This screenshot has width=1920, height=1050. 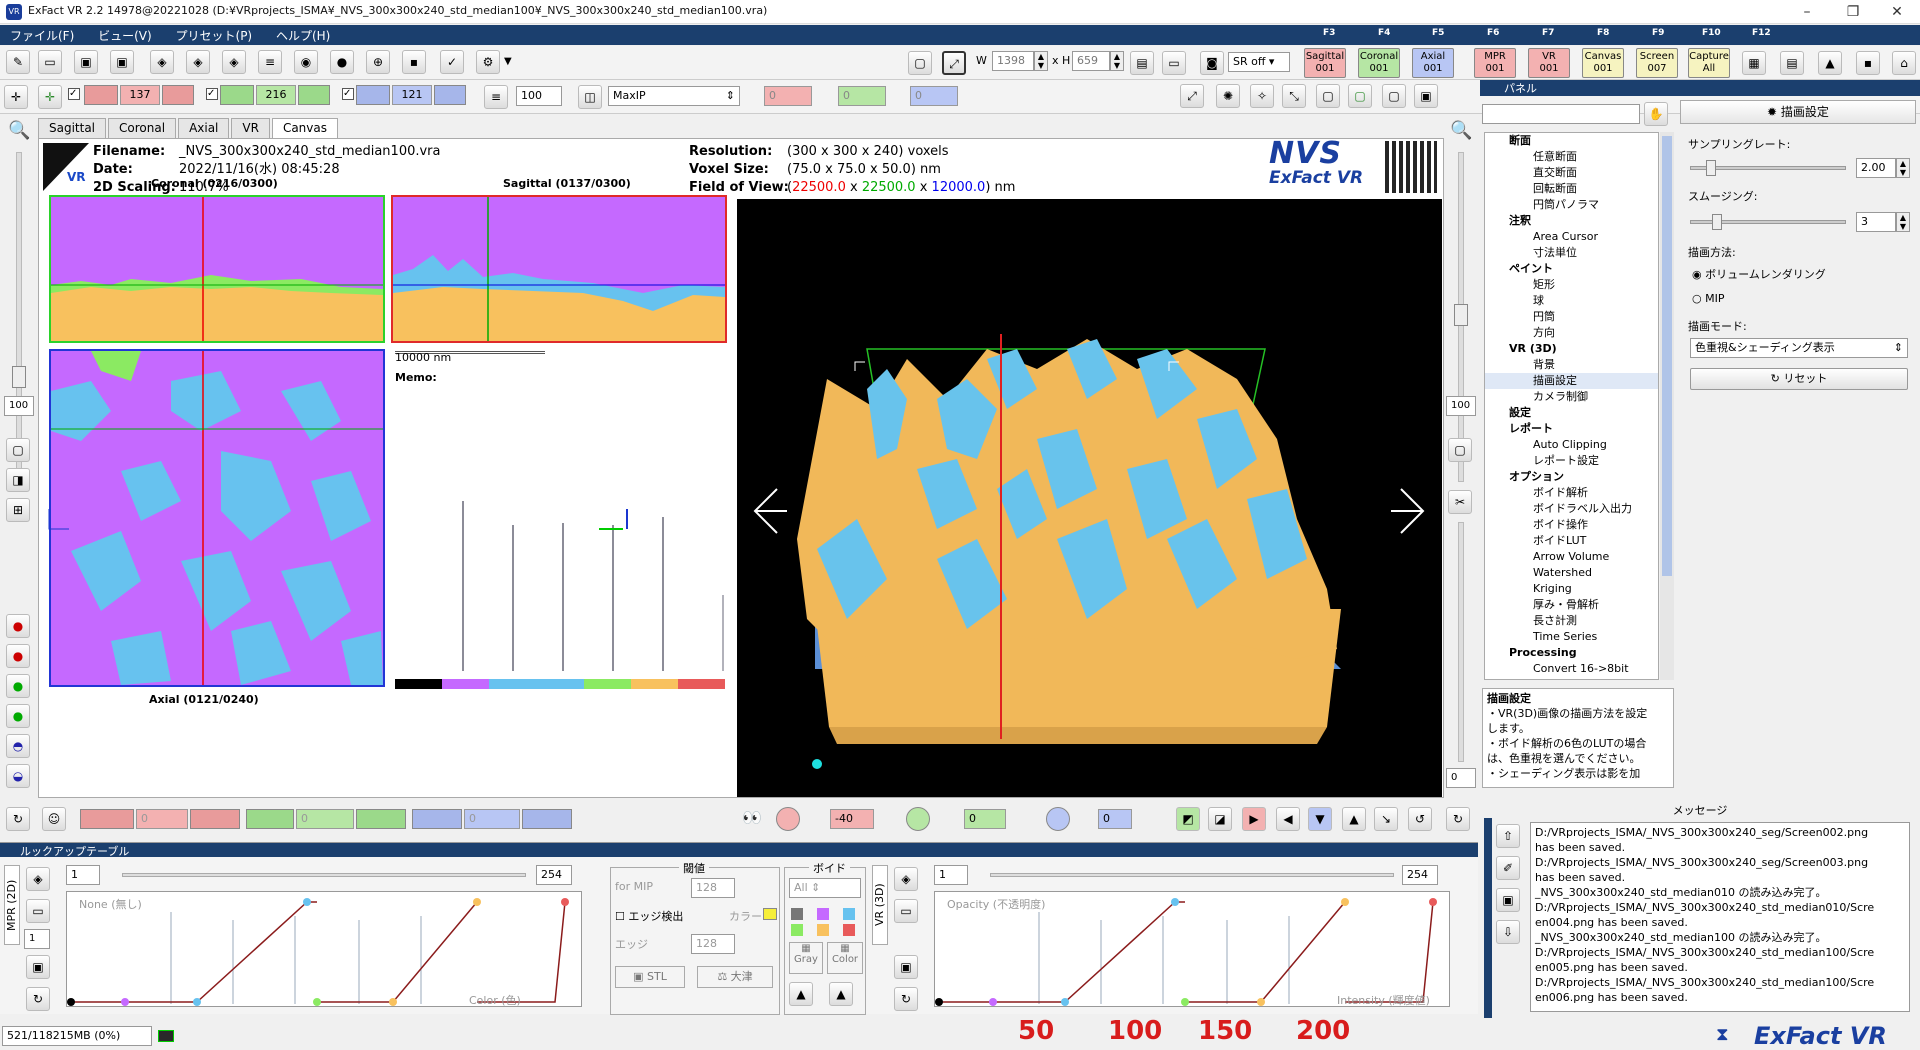 I want to click on crosshair-icon: ✛, so click(x=16, y=97).